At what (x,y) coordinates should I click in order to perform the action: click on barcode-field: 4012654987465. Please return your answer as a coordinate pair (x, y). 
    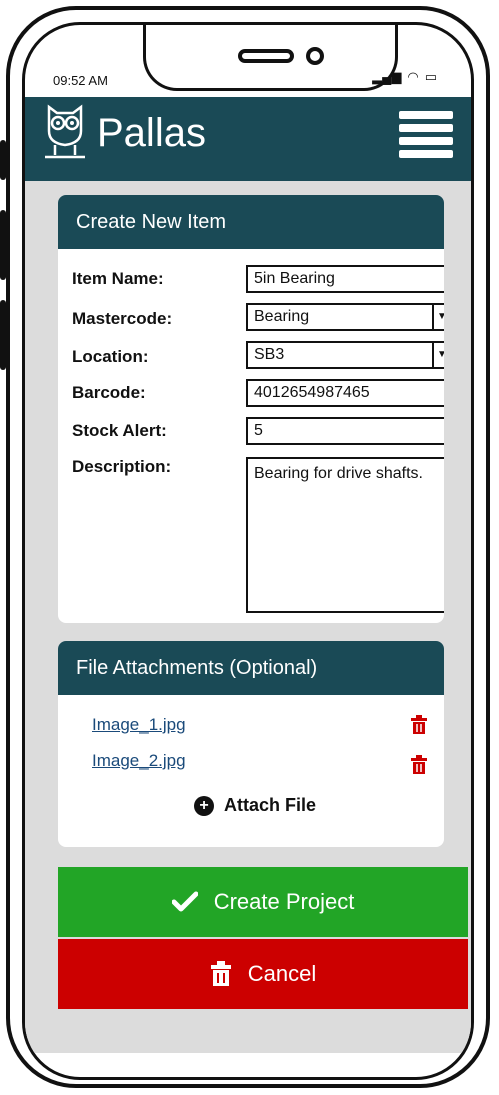
    Looking at the image, I should click on (345, 393).